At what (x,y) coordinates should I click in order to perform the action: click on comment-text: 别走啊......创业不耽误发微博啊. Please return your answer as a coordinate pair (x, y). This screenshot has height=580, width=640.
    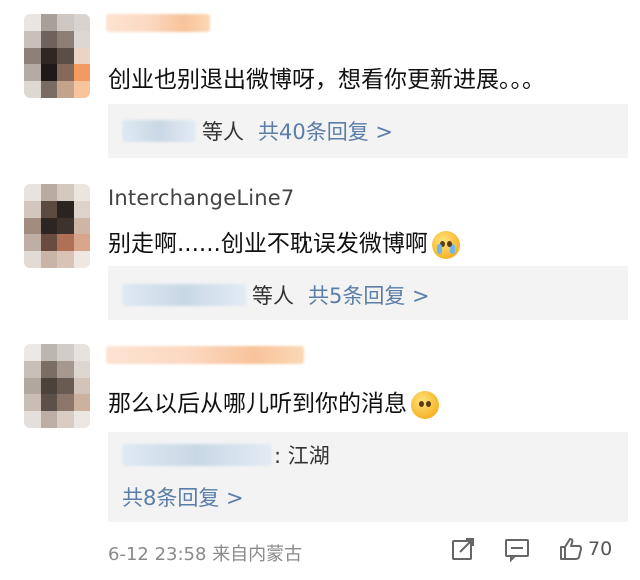
    Looking at the image, I should click on (284, 241).